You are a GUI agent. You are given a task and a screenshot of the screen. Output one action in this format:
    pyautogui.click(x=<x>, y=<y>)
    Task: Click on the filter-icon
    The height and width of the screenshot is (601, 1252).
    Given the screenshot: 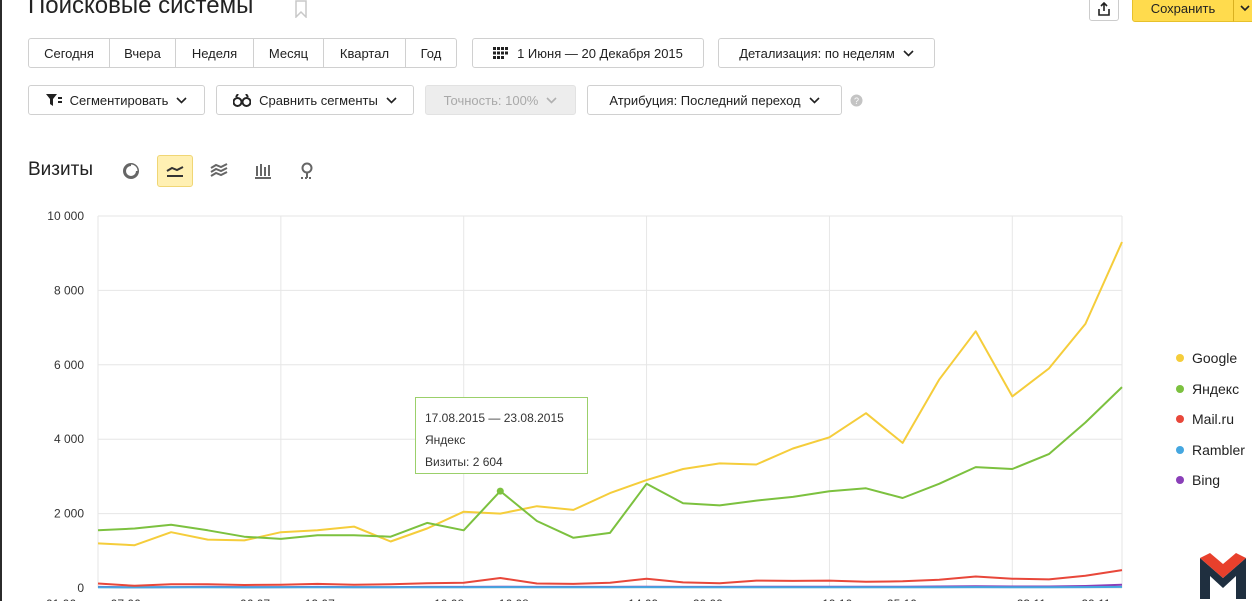 What is the action you would take?
    pyautogui.click(x=53, y=100)
    